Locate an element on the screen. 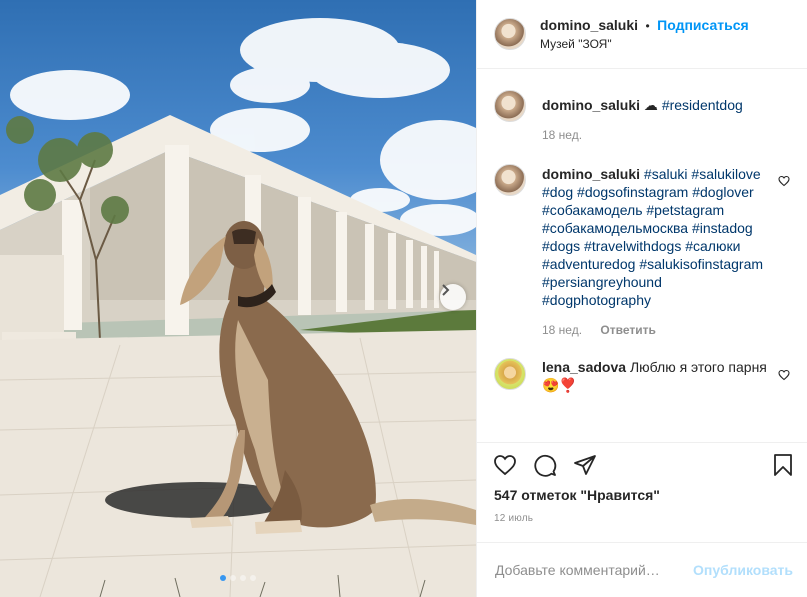  comment-input is located at coordinates (593, 570).